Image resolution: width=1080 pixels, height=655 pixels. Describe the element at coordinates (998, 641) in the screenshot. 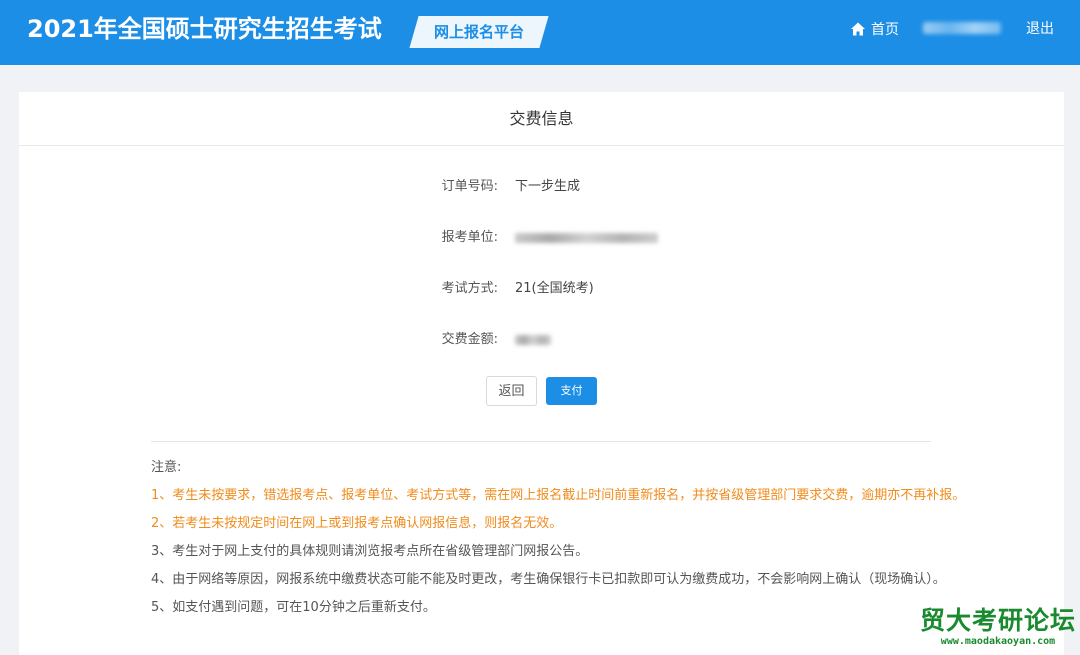

I see `watermark-url: www.maodakaoyan.com` at that location.